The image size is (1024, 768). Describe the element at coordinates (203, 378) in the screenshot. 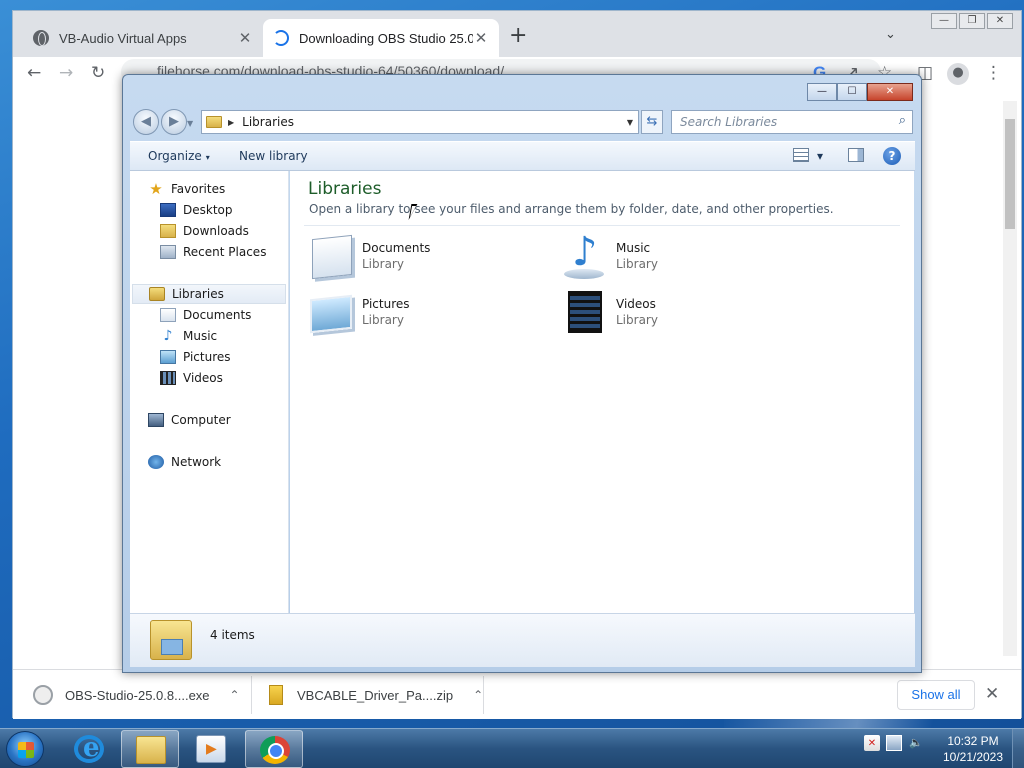

I see `nav-label: Videos` at that location.